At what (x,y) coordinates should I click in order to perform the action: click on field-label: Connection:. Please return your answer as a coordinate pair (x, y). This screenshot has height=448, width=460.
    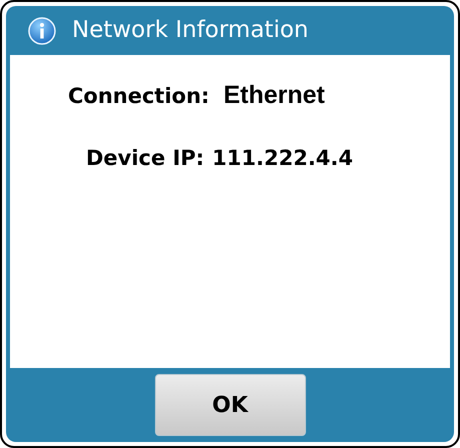
    Looking at the image, I should click on (139, 96).